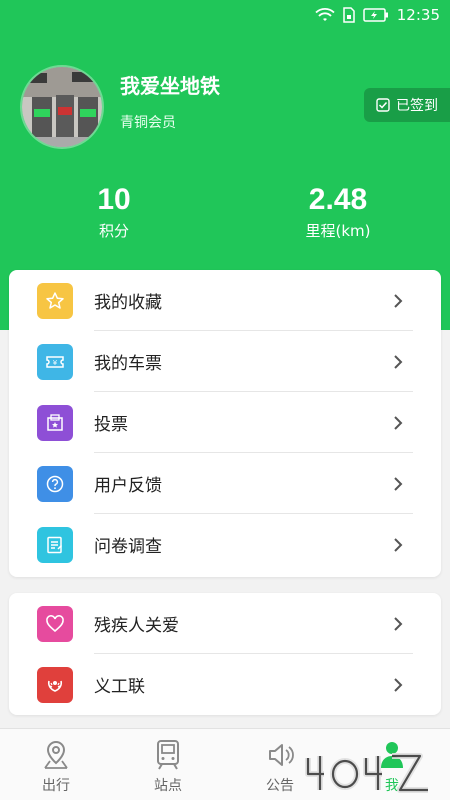 The image size is (450, 800). What do you see at coordinates (418, 15) in the screenshot?
I see `clock: 12:35` at bounding box center [418, 15].